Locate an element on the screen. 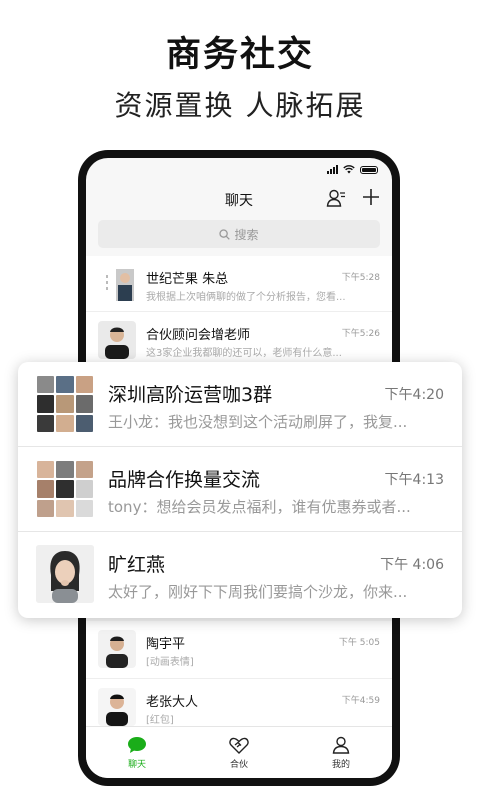 Image resolution: width=480 pixels, height=800 pixels. chat-time: 下午 4:06 is located at coordinates (412, 565).